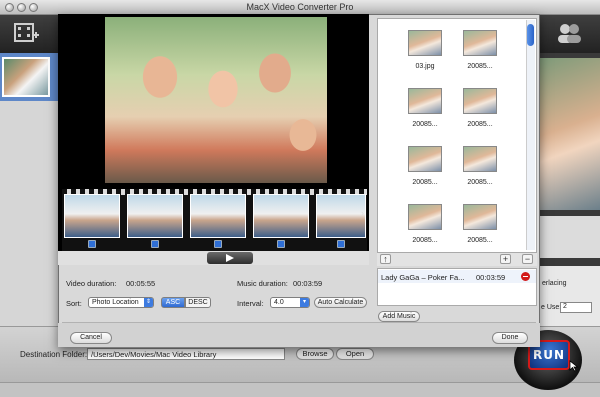 Image resolution: width=600 pixels, height=397 pixels. What do you see at coordinates (54, 354) in the screenshot?
I see `destination-folder-label: Destination Folder:` at bounding box center [54, 354].